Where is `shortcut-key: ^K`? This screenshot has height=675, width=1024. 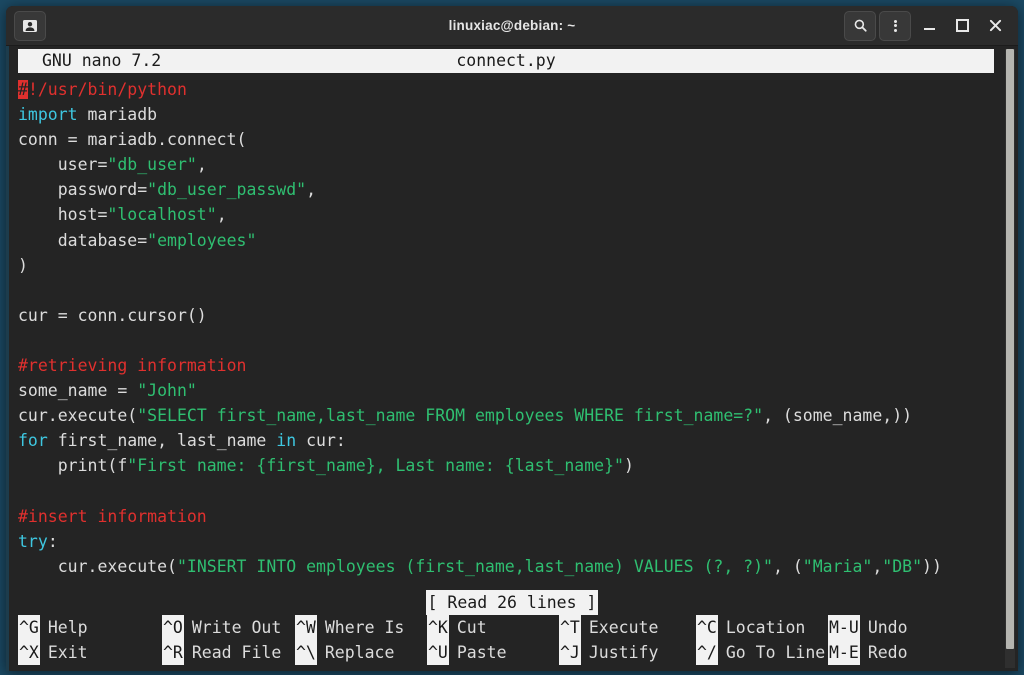
shortcut-key: ^K is located at coordinates (438, 627).